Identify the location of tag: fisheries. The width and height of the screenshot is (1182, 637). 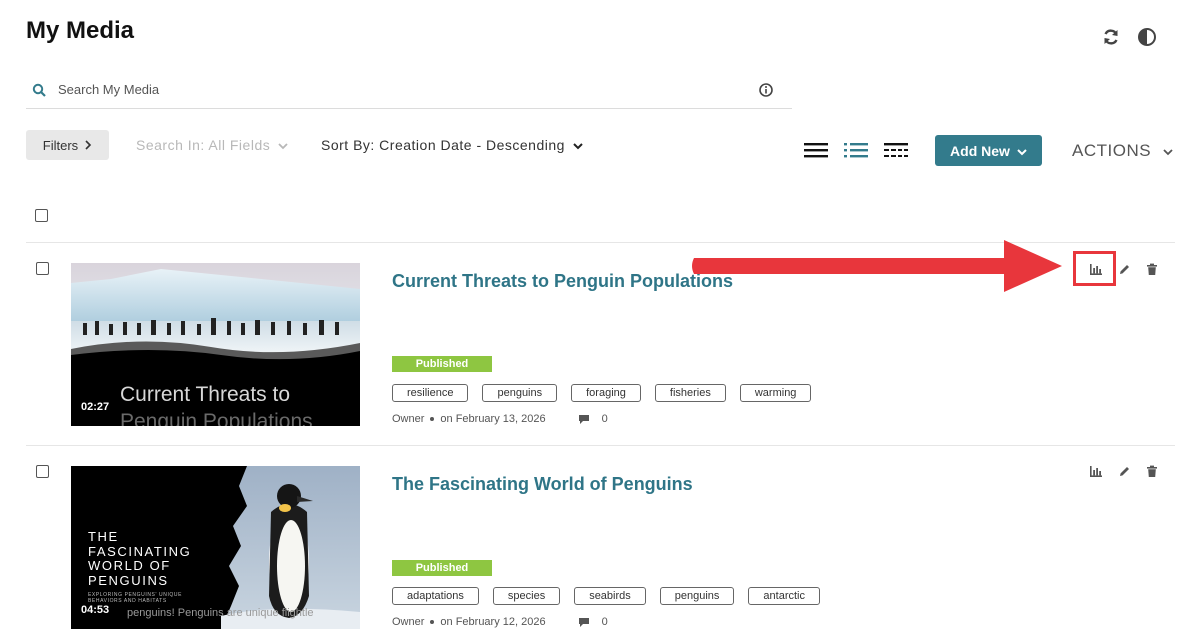
(690, 393).